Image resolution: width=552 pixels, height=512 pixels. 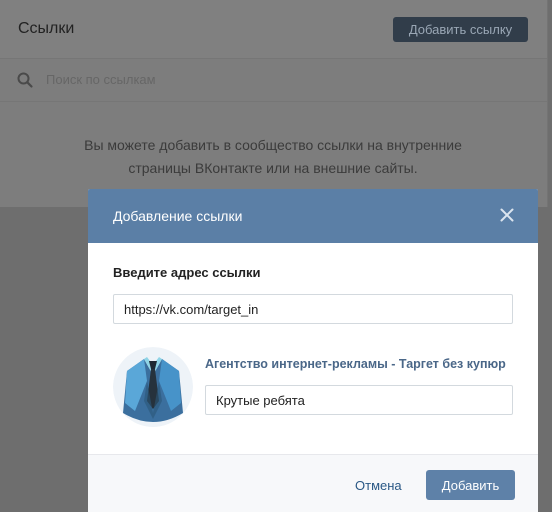 I want to click on dialog-header: Добавление ссылки, so click(x=313, y=216).